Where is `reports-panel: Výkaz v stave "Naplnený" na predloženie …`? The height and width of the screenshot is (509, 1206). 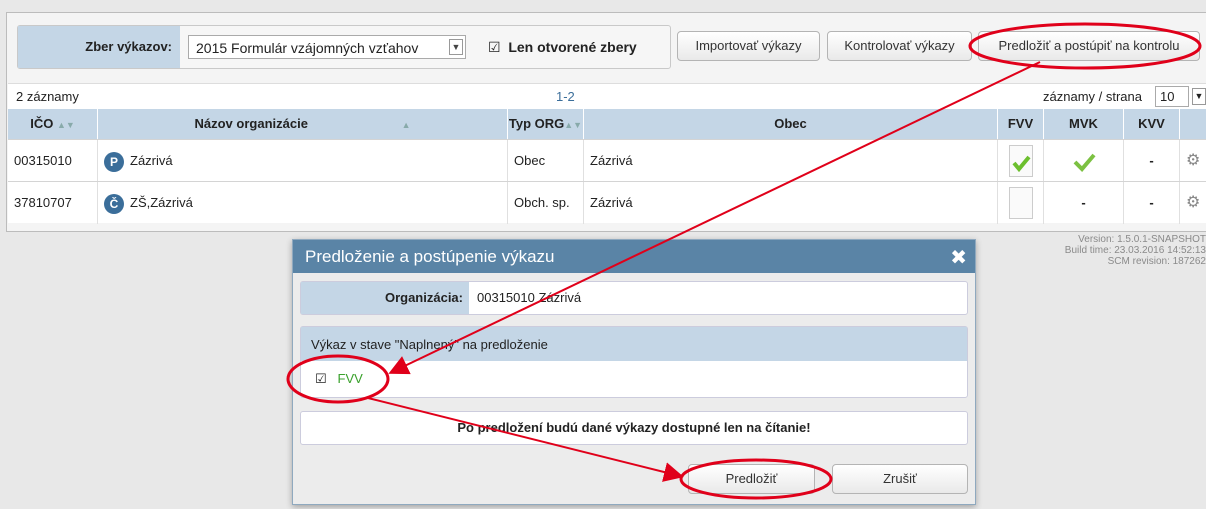 reports-panel: Výkaz v stave "Naplnený" na predloženie … is located at coordinates (634, 362).